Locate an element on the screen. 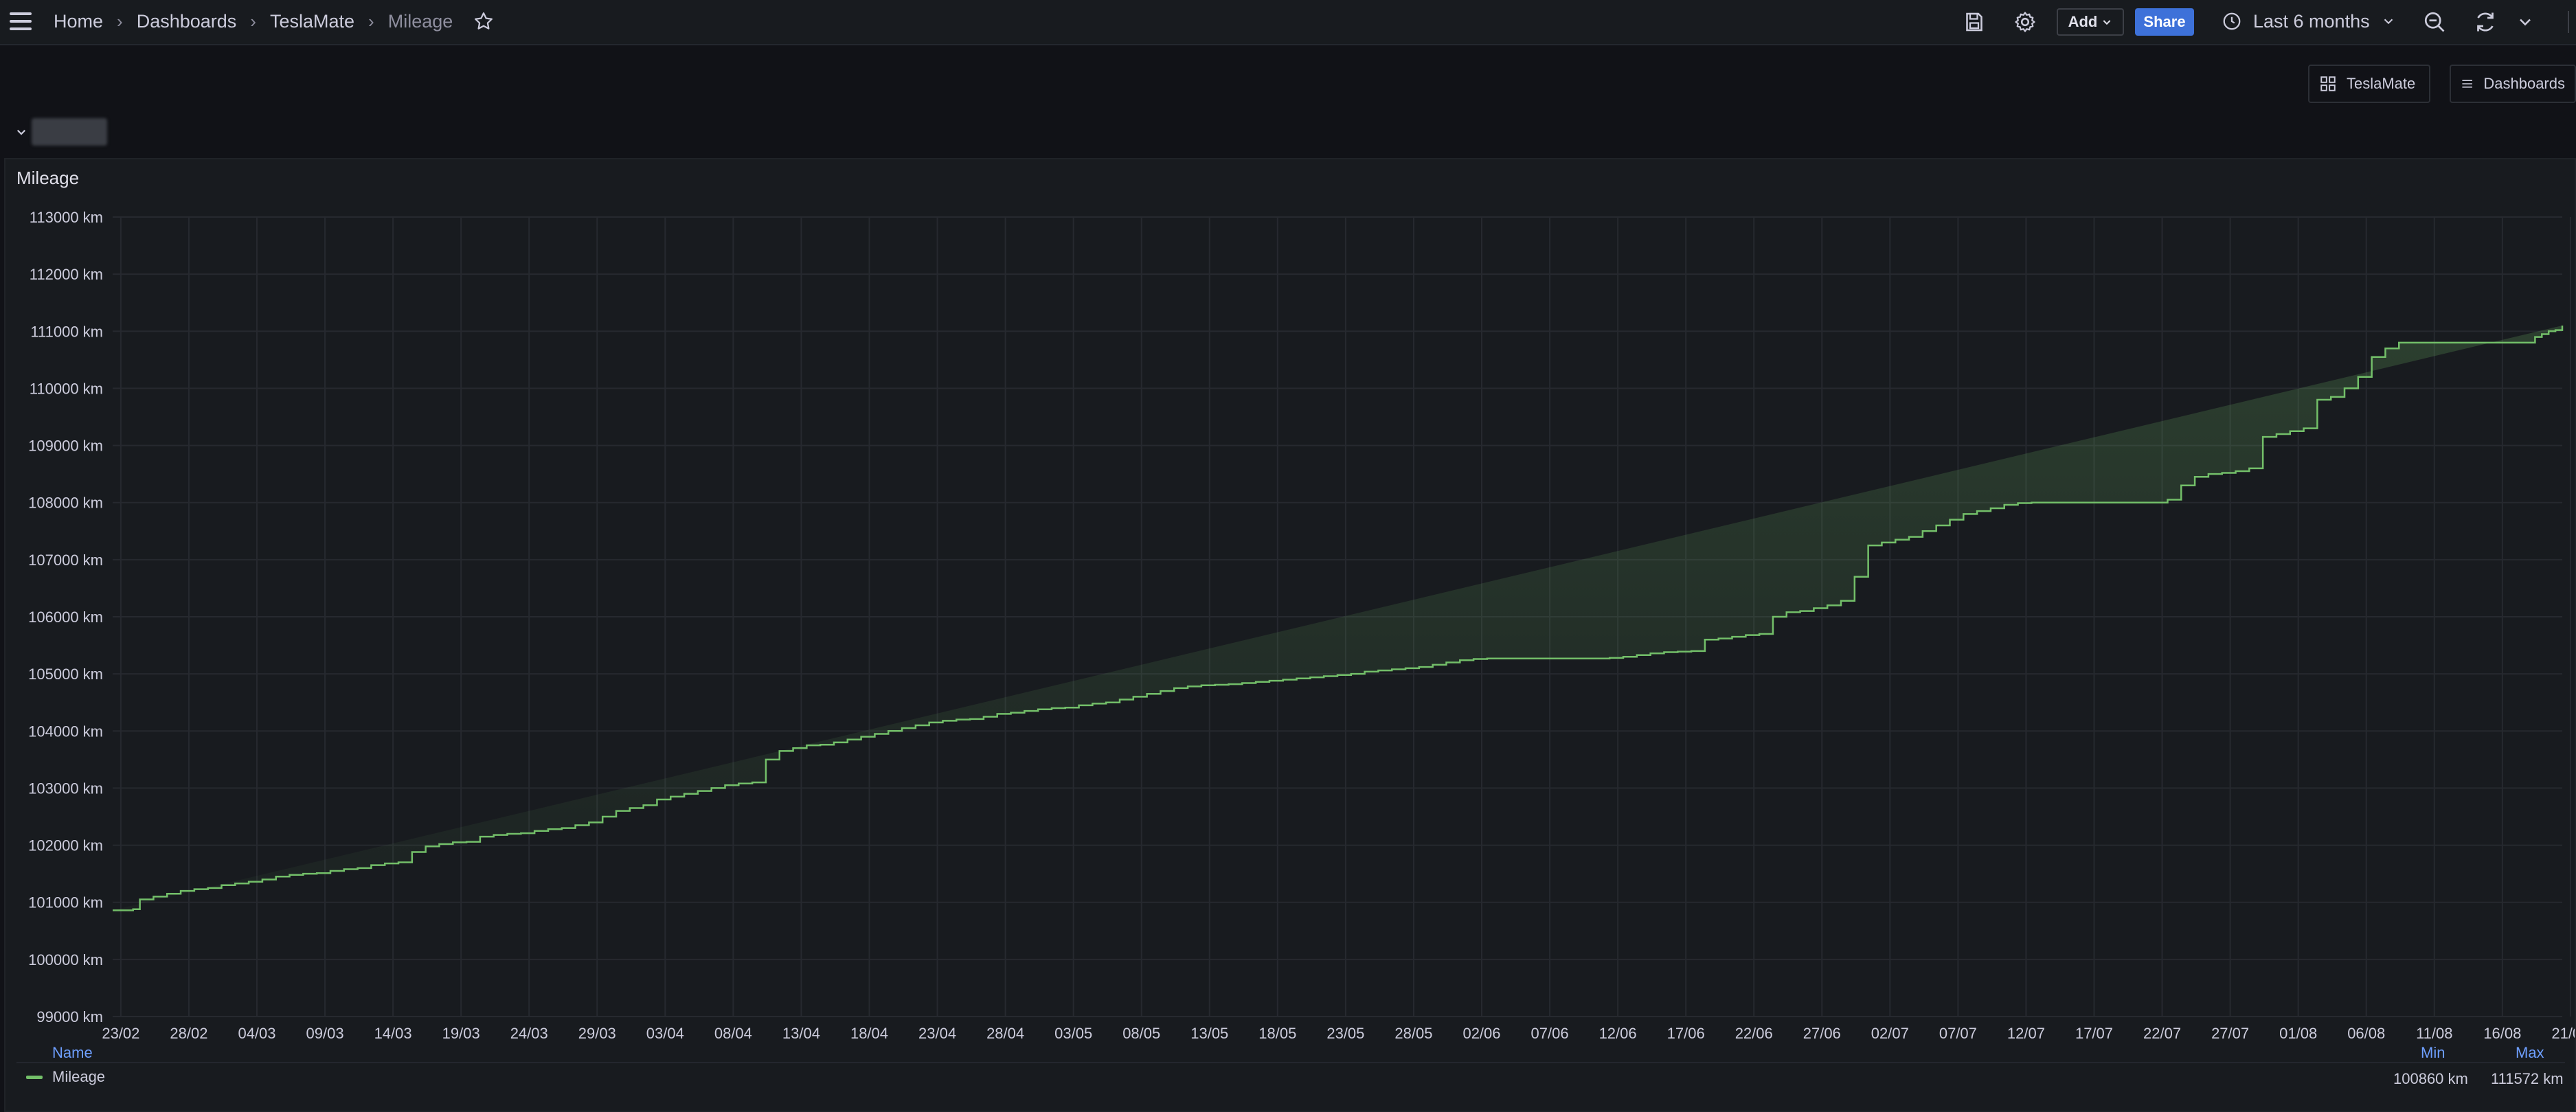 The width and height of the screenshot is (2576, 1112). x-tick-label: 11/08 is located at coordinates (2434, 1033).